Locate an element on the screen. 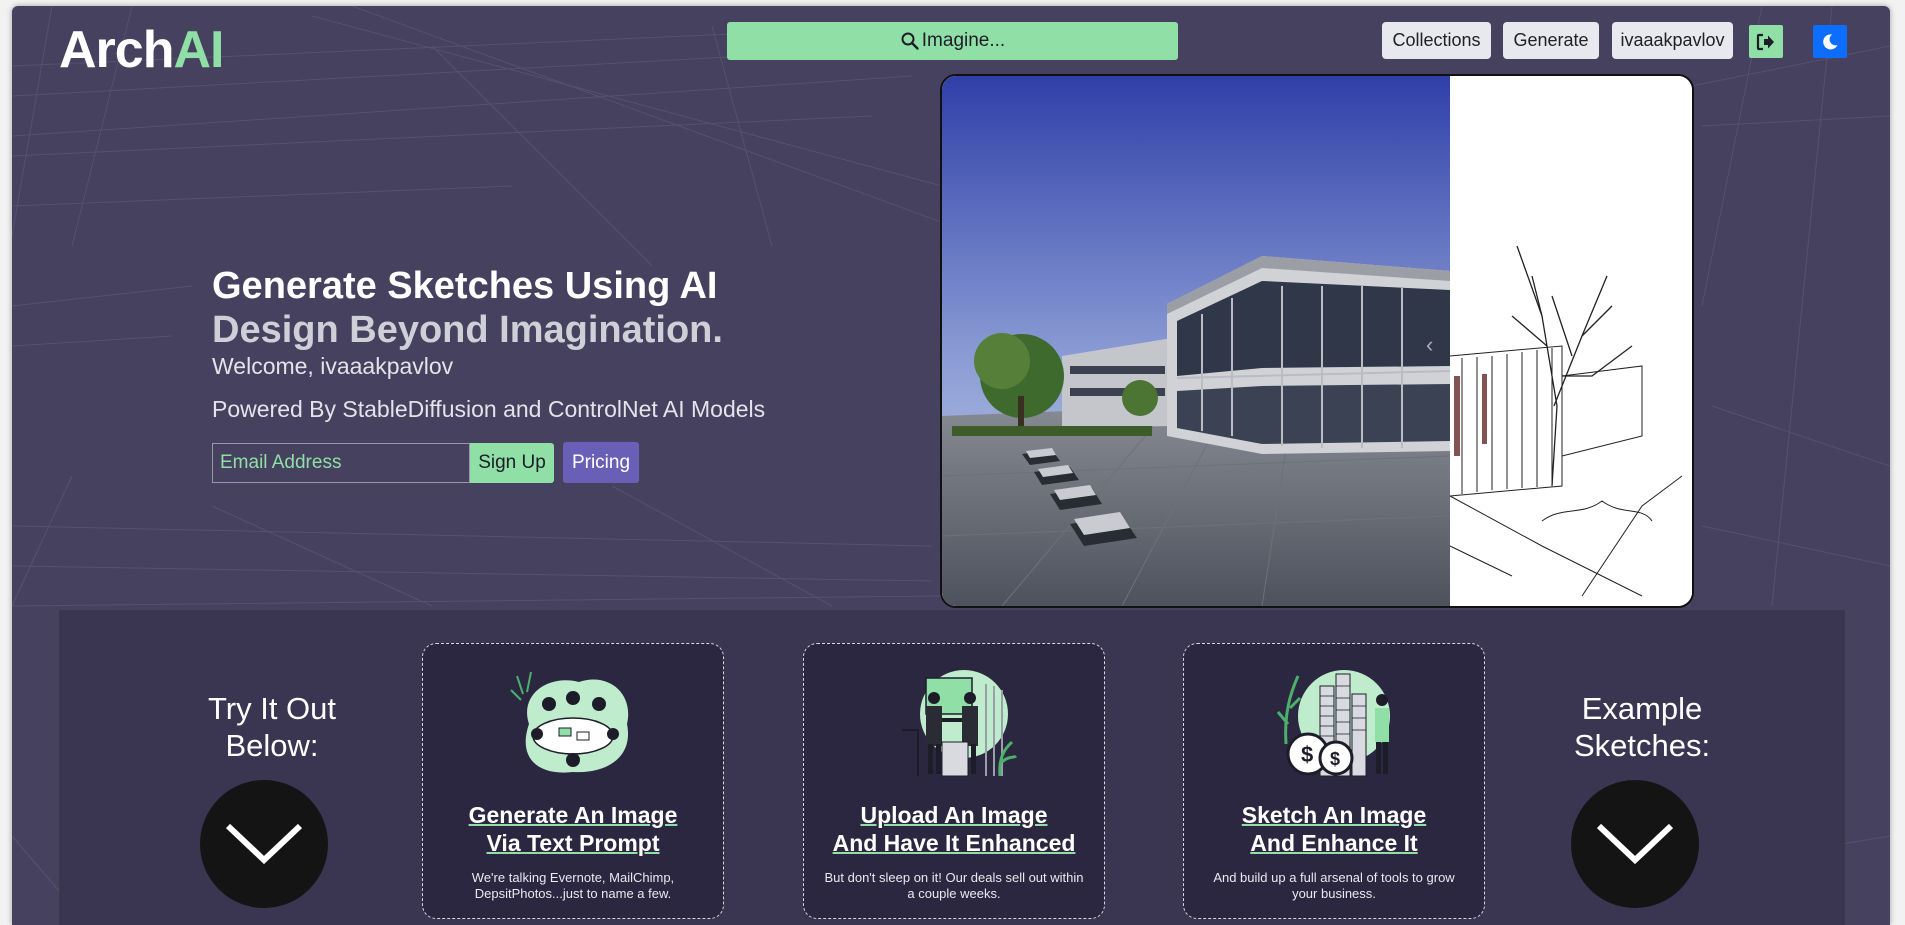 Image resolution: width=1905 pixels, height=925 pixels. example-sketches-title: Example Sketches: is located at coordinates (1642, 727).